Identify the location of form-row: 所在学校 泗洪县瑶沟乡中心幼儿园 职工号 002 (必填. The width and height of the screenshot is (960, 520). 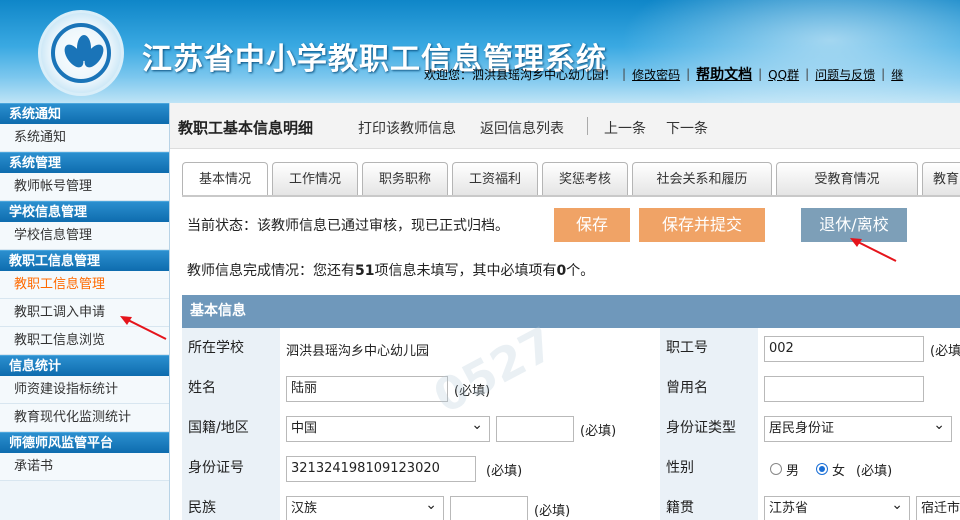
(571, 348).